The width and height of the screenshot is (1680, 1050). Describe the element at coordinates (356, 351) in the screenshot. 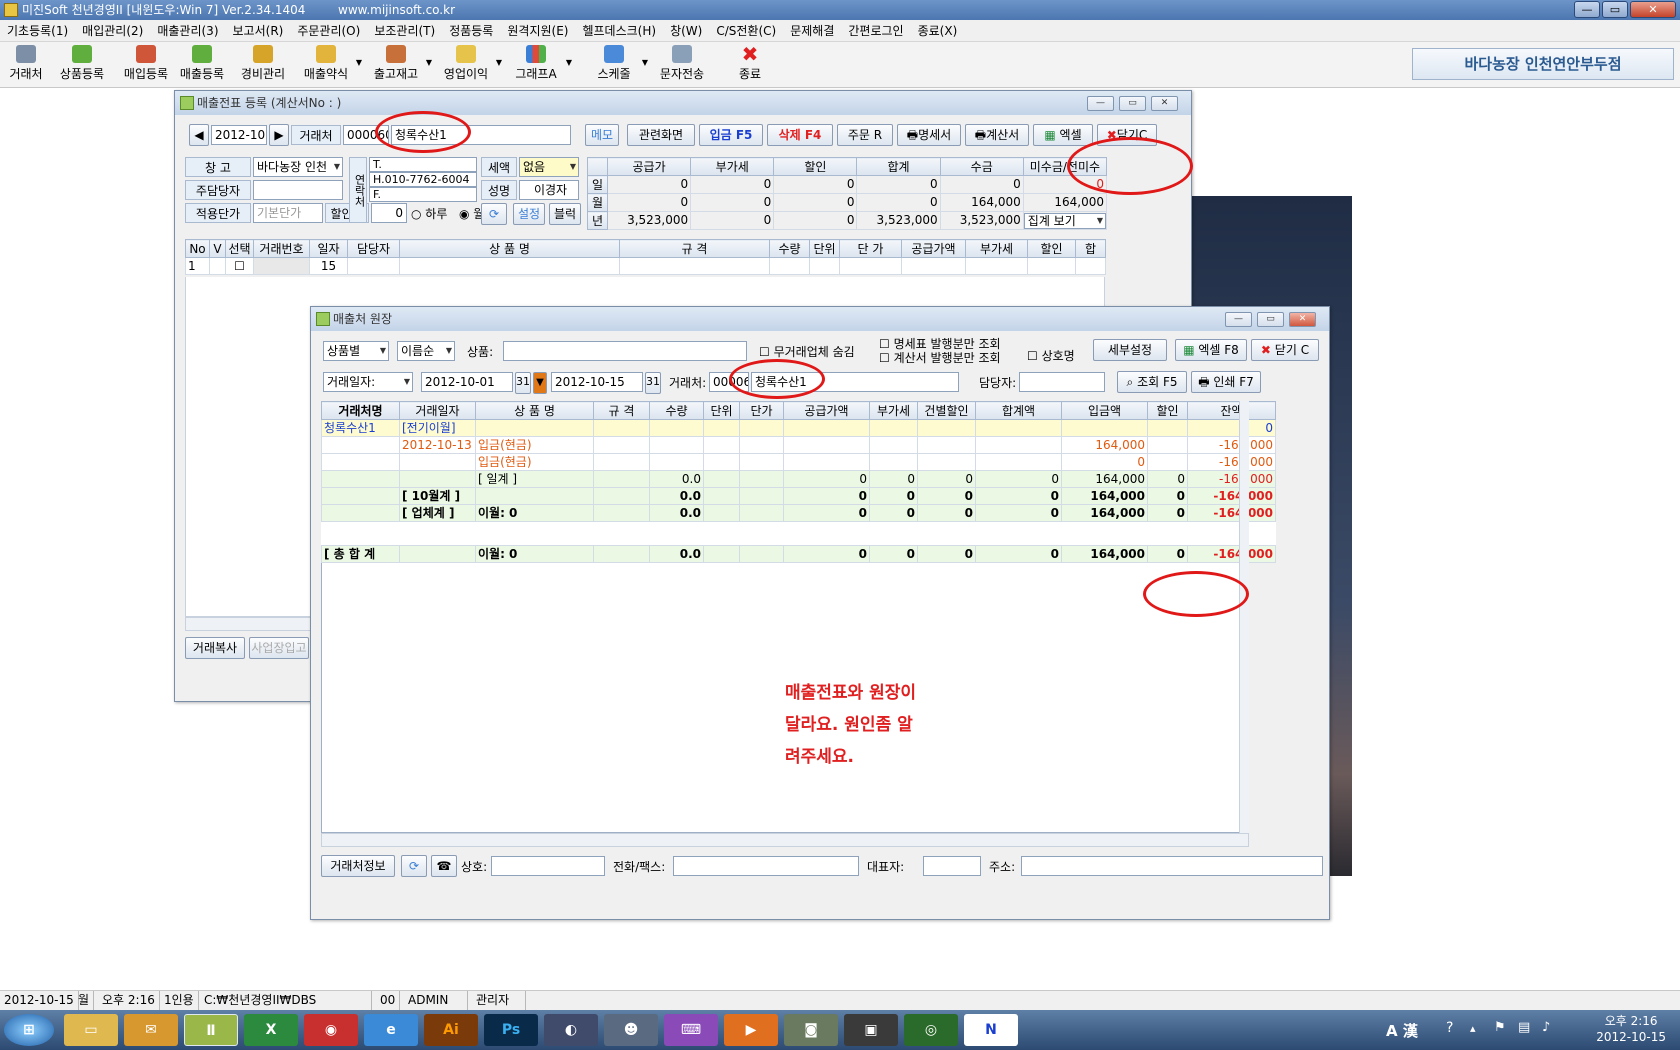

I see `group-by-select: 상품별` at that location.